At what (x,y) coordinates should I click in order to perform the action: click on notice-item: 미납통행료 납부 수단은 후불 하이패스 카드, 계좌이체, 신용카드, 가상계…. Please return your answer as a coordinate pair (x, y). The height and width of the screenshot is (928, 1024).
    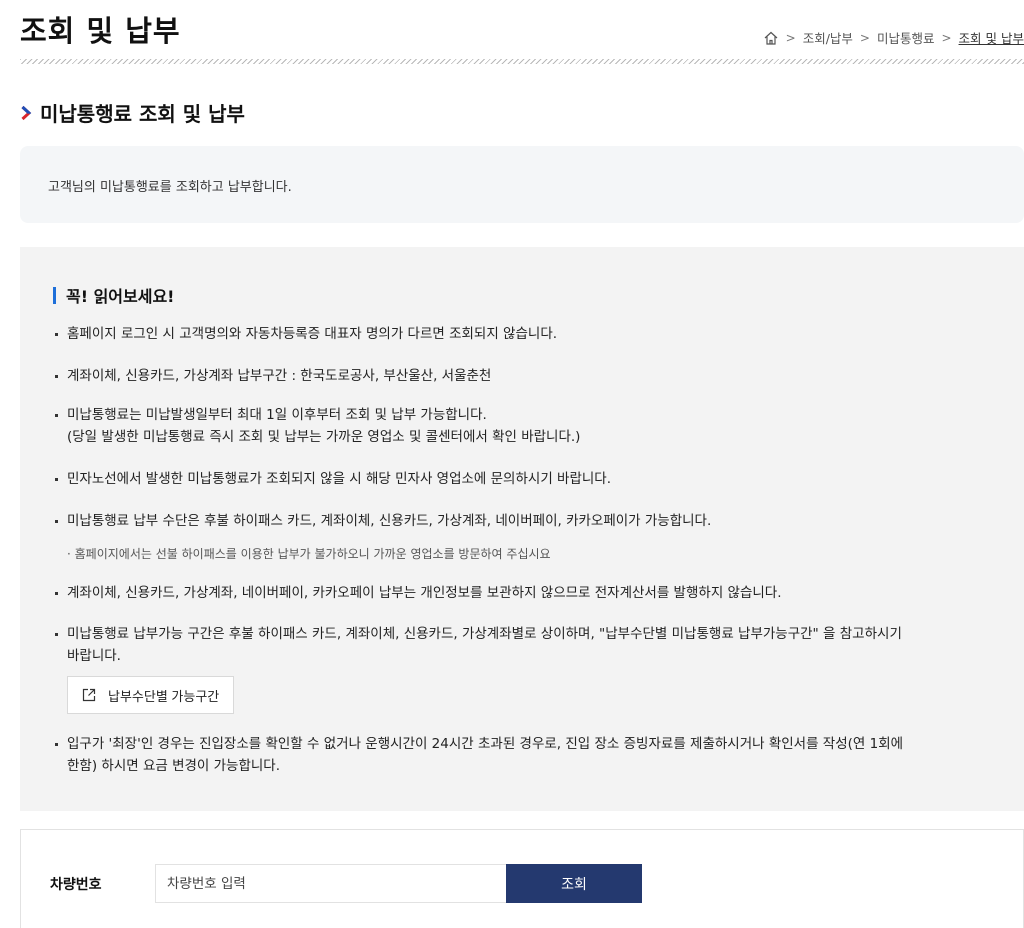
    Looking at the image, I should click on (521, 521).